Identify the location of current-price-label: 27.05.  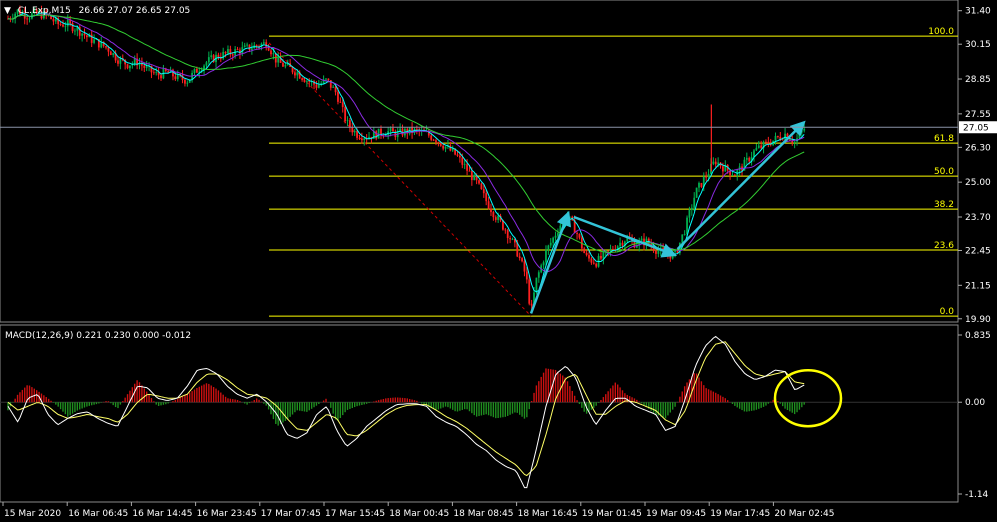
(976, 129).